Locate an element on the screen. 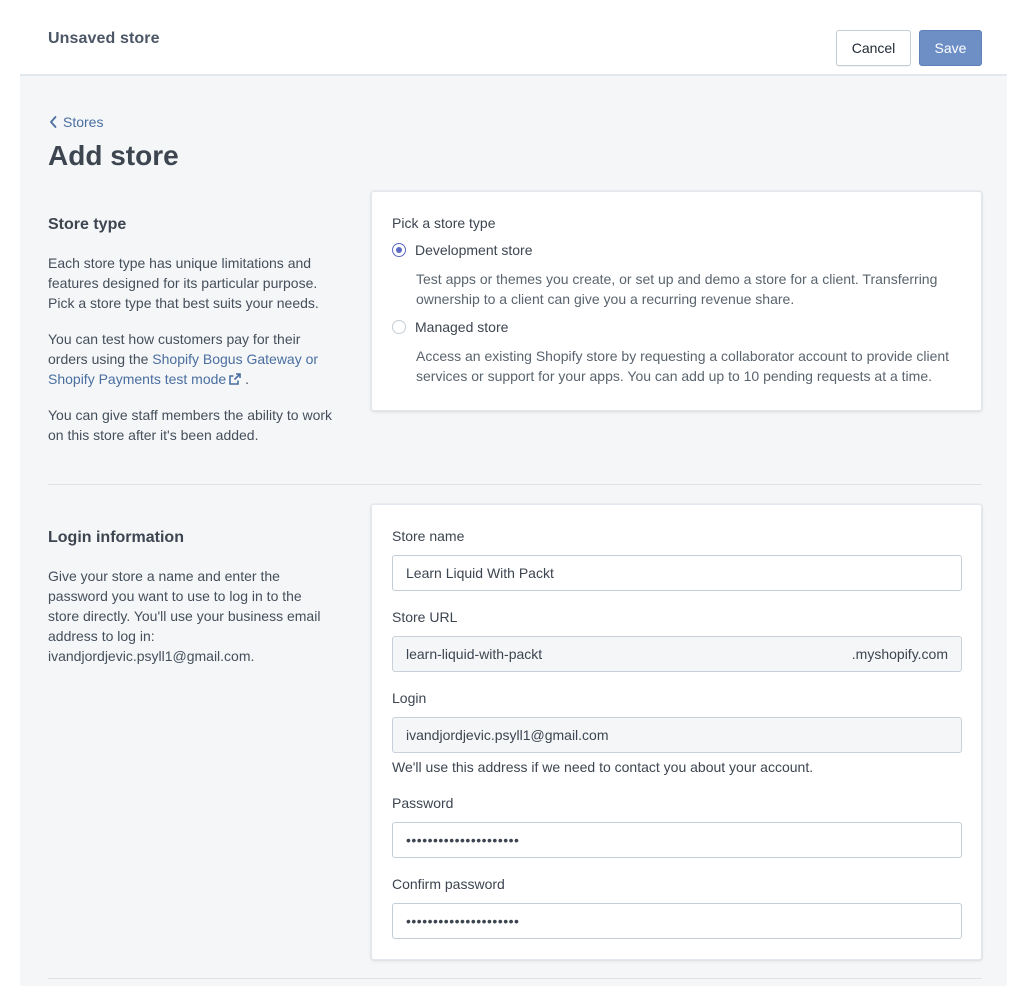 This screenshot has height=1005, width=1027. paragraph-2-suffix: . is located at coordinates (245, 379).